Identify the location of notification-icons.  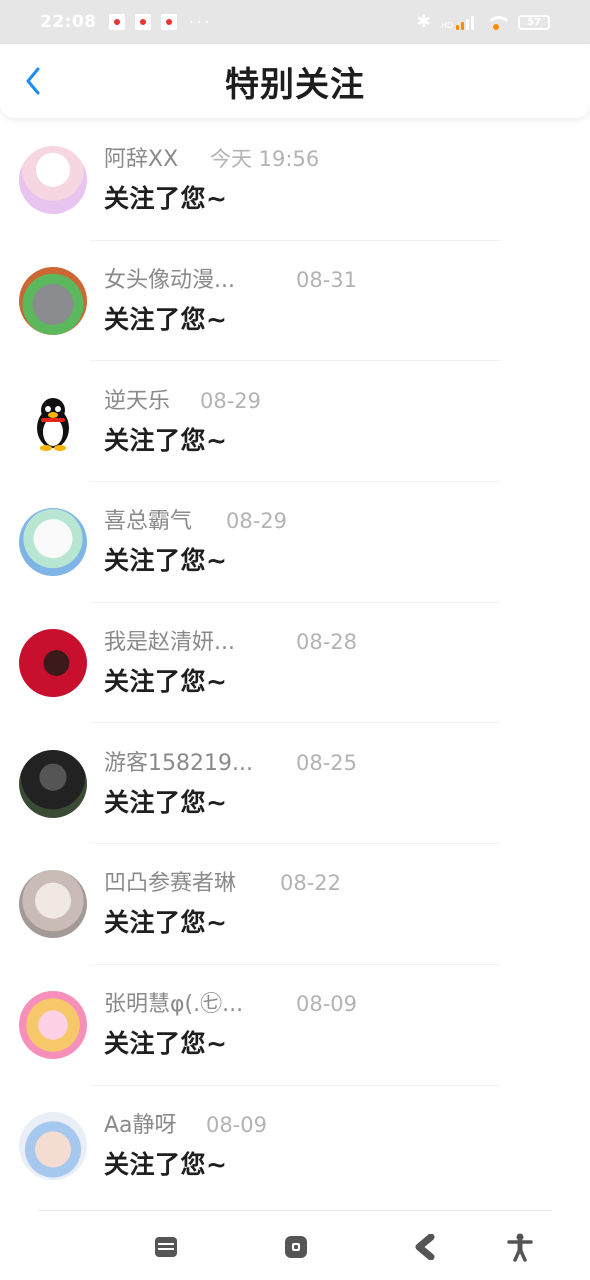
(142, 22).